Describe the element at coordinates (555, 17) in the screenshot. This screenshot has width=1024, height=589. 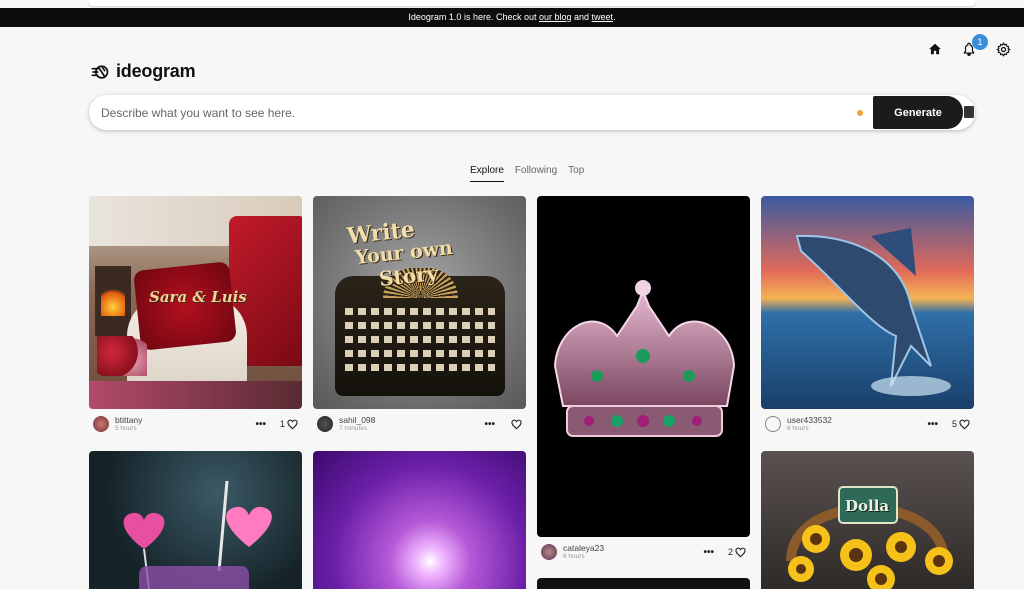
I see `banner-blog-link: our blog` at that location.